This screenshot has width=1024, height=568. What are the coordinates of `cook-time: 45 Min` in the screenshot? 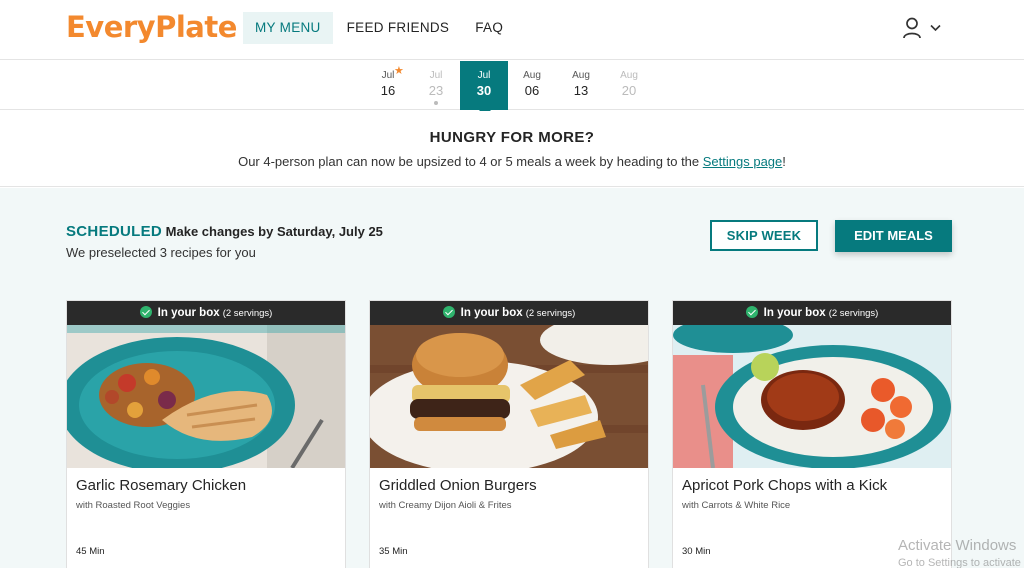 It's located at (90, 551).